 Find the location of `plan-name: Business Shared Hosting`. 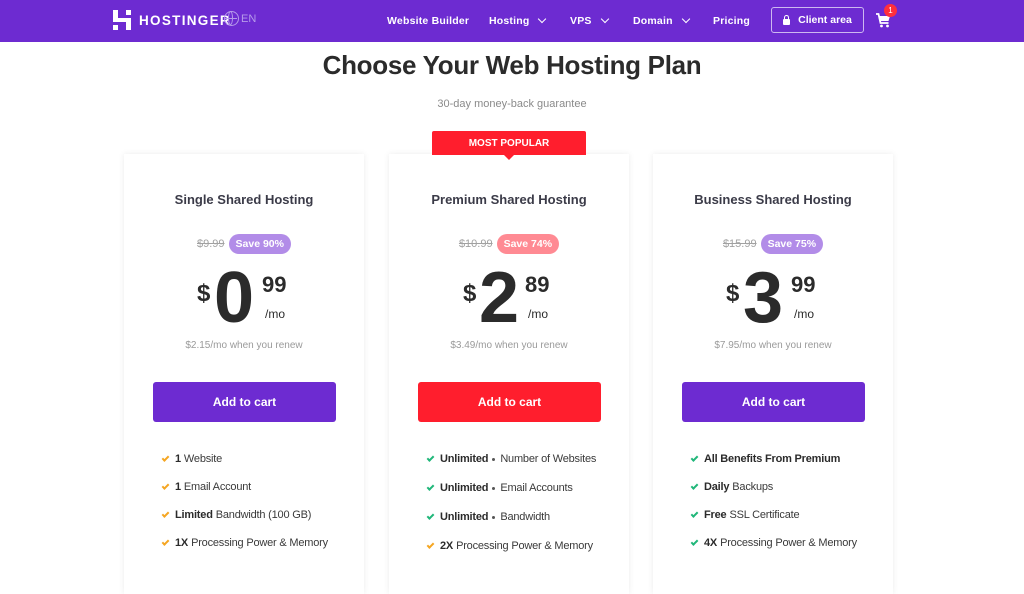

plan-name: Business Shared Hosting is located at coordinates (773, 199).